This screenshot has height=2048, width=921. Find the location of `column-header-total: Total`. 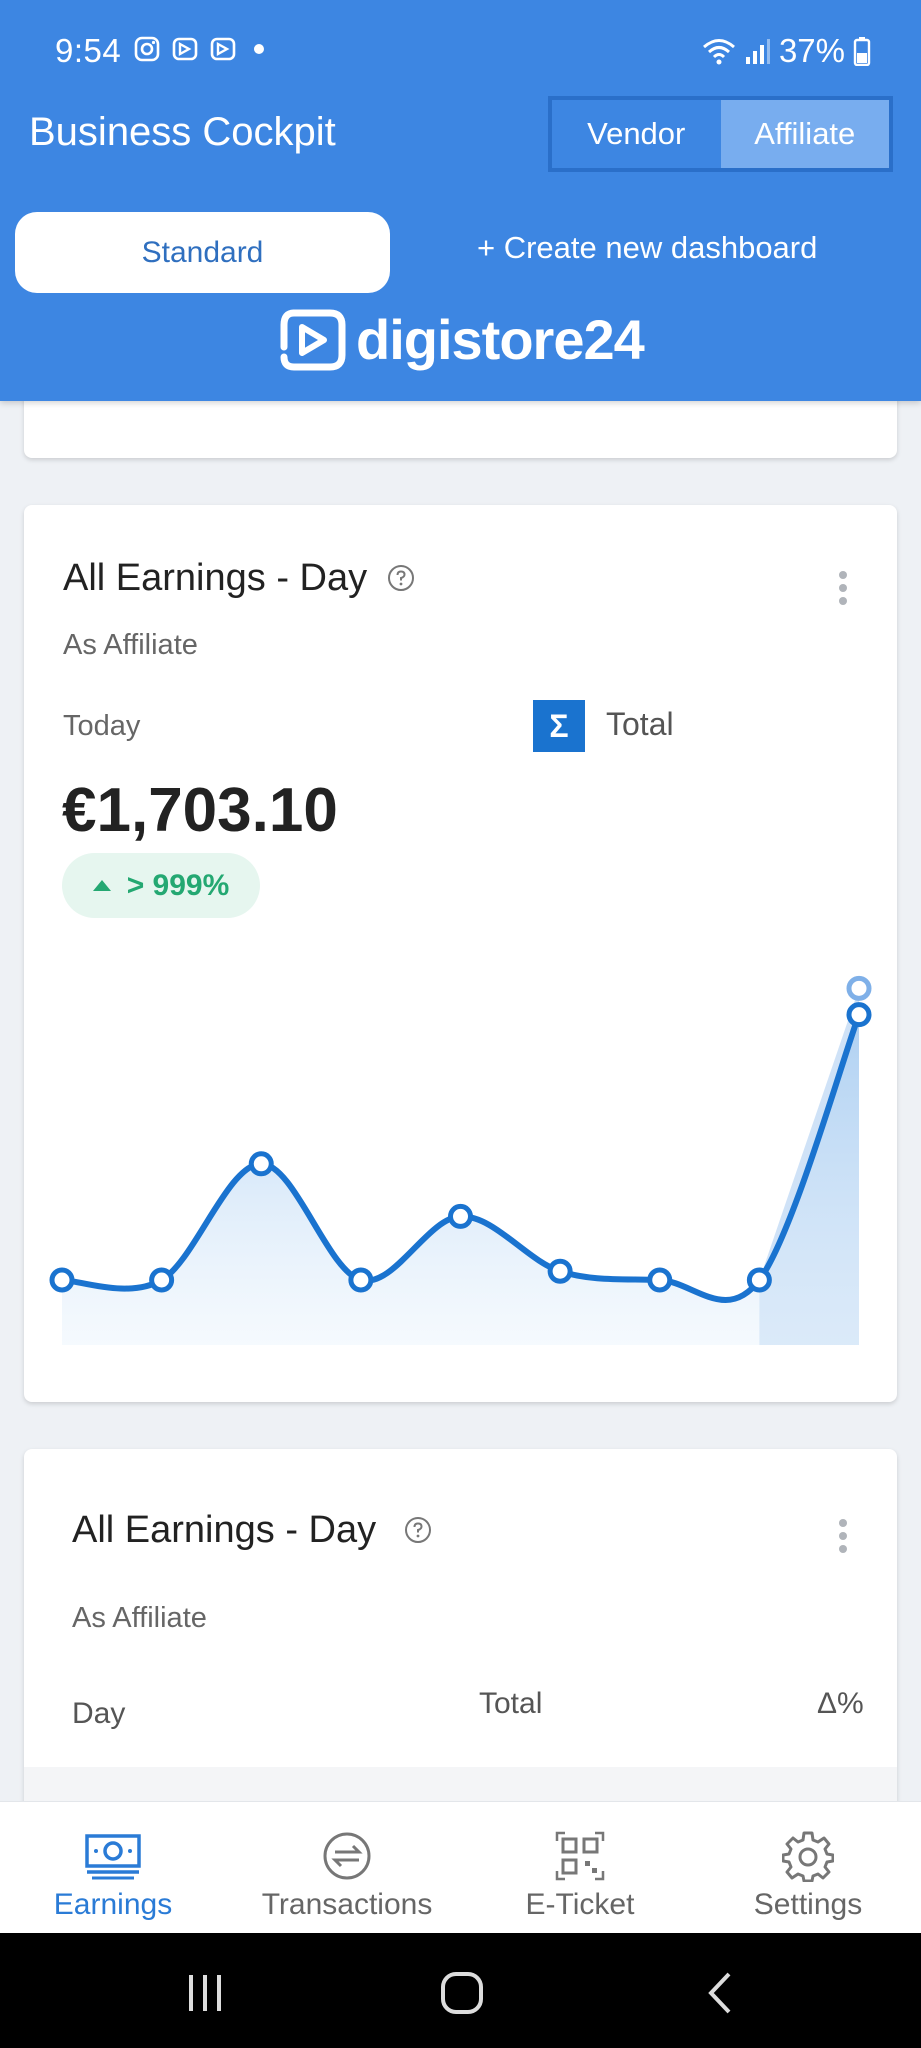

column-header-total: Total is located at coordinates (511, 1703).